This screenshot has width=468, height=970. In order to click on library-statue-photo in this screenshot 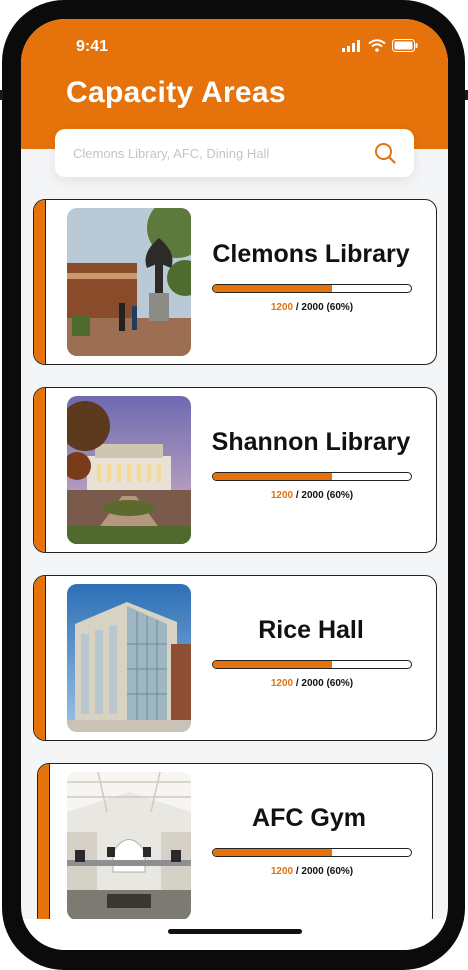, I will do `click(129, 282)`.